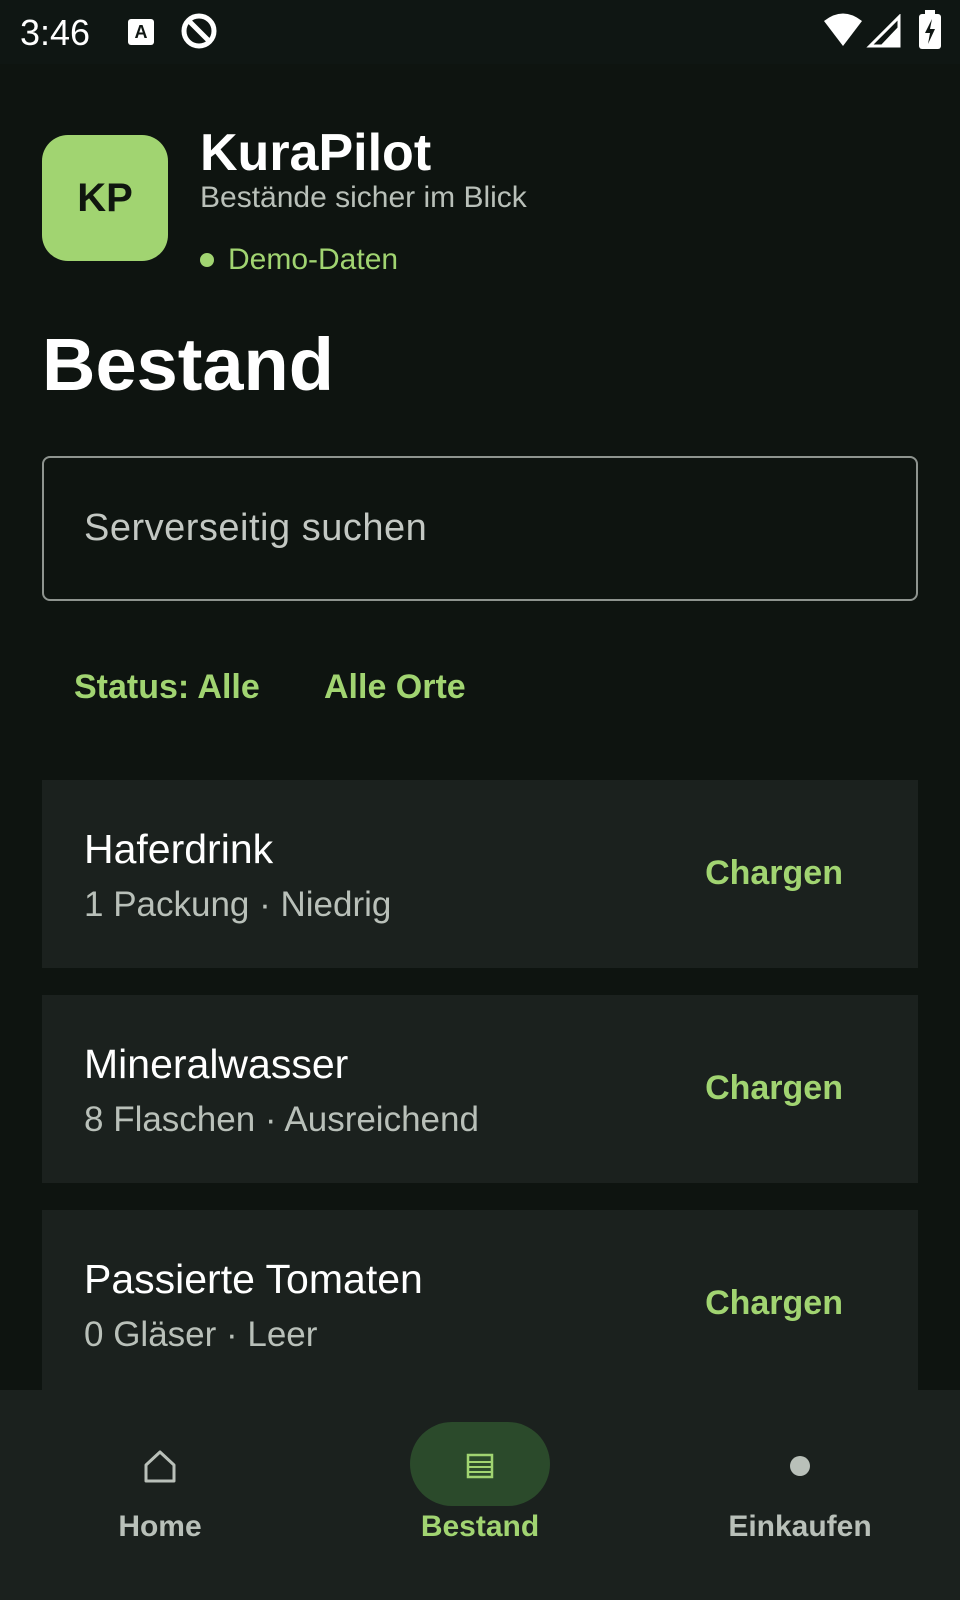 The image size is (960, 1600). Describe the element at coordinates (281, 1119) in the screenshot. I see `item-detail: 8 Flaschen · Ausreichend` at that location.